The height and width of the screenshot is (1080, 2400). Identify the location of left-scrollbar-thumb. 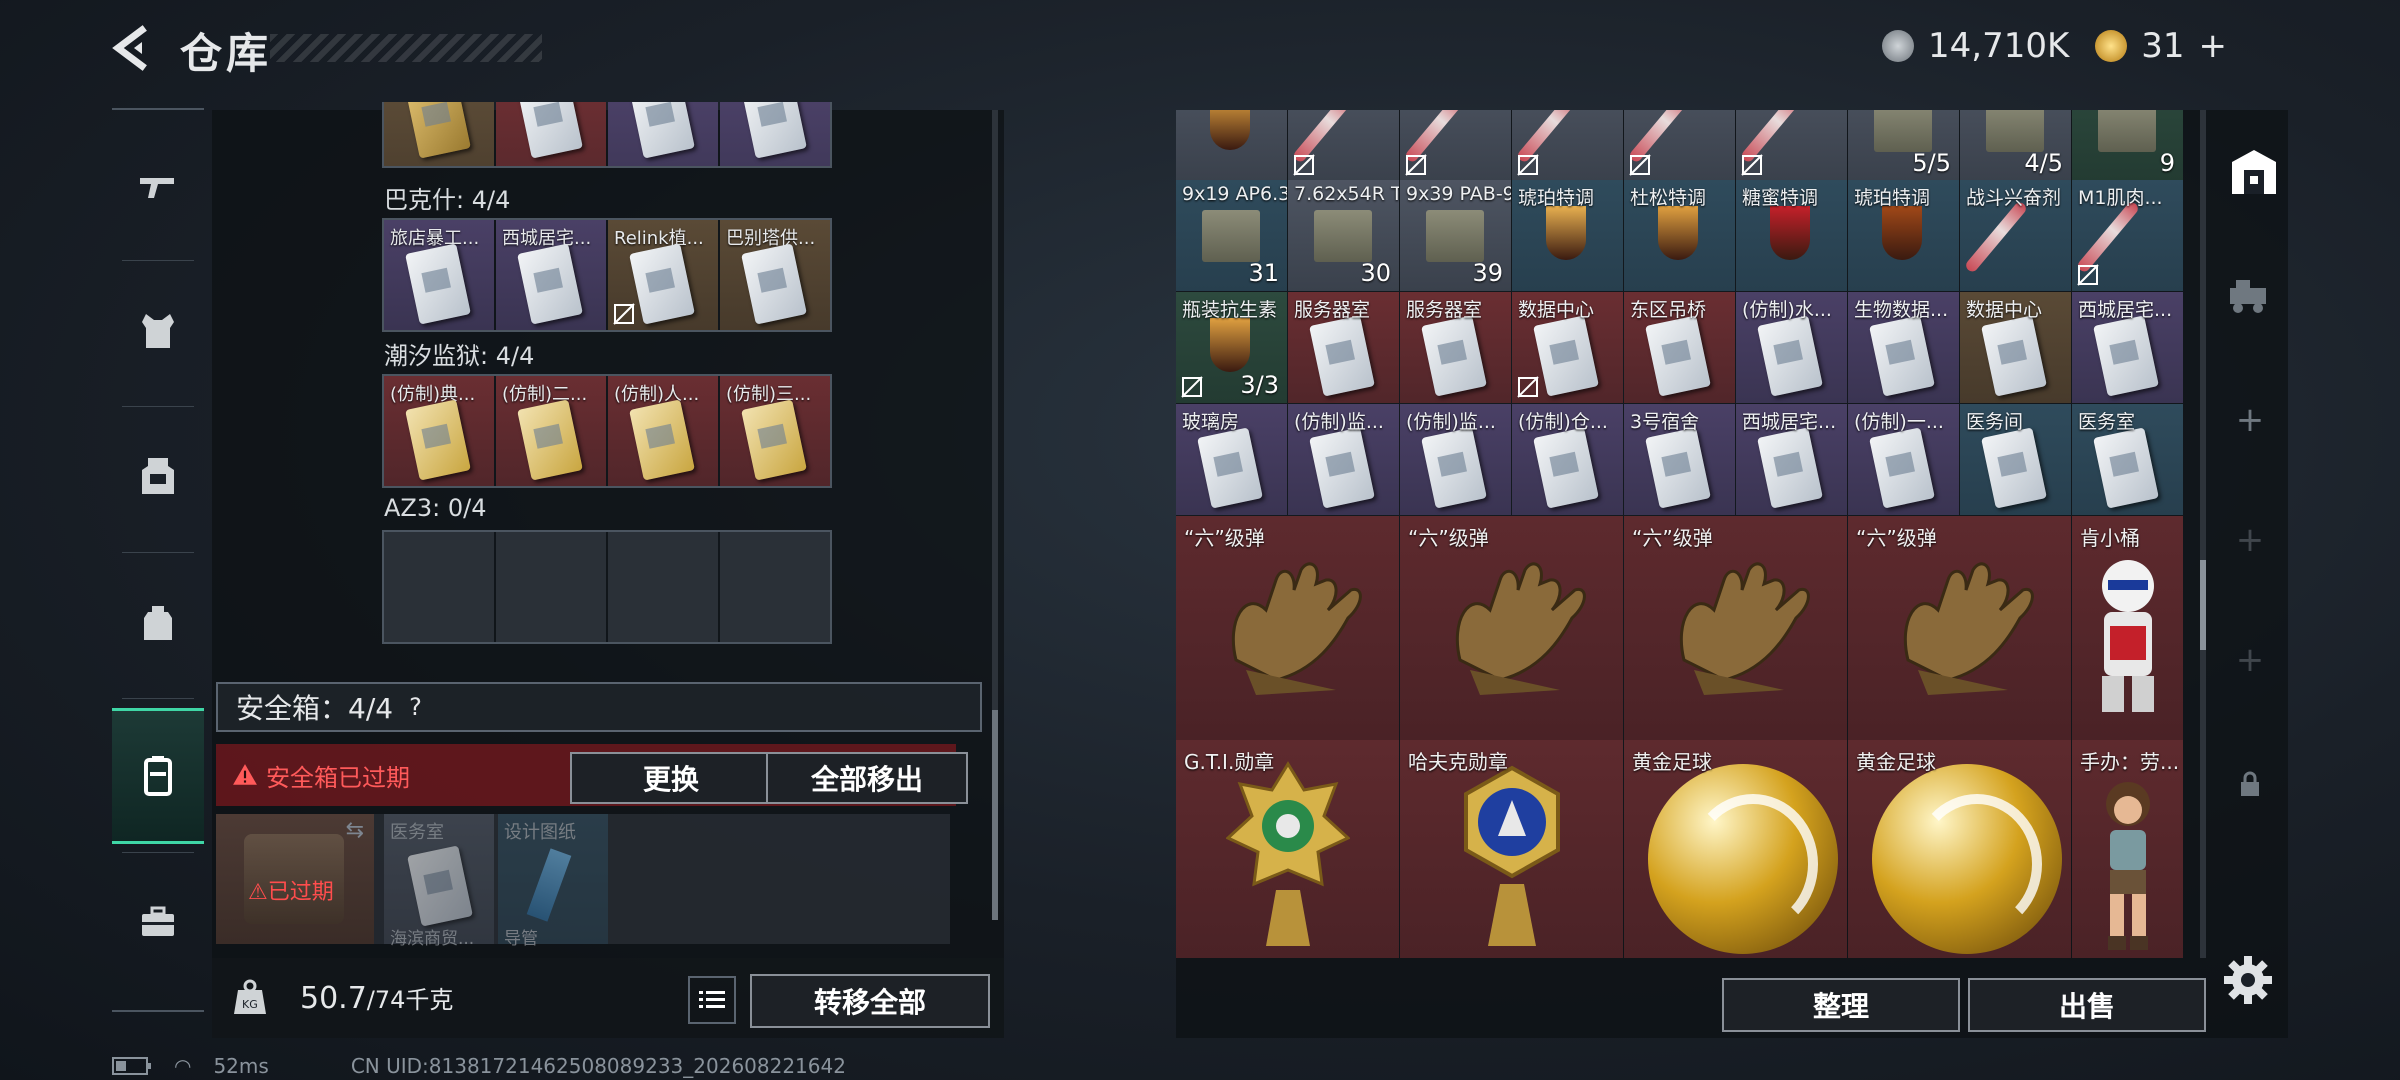
(995, 815).